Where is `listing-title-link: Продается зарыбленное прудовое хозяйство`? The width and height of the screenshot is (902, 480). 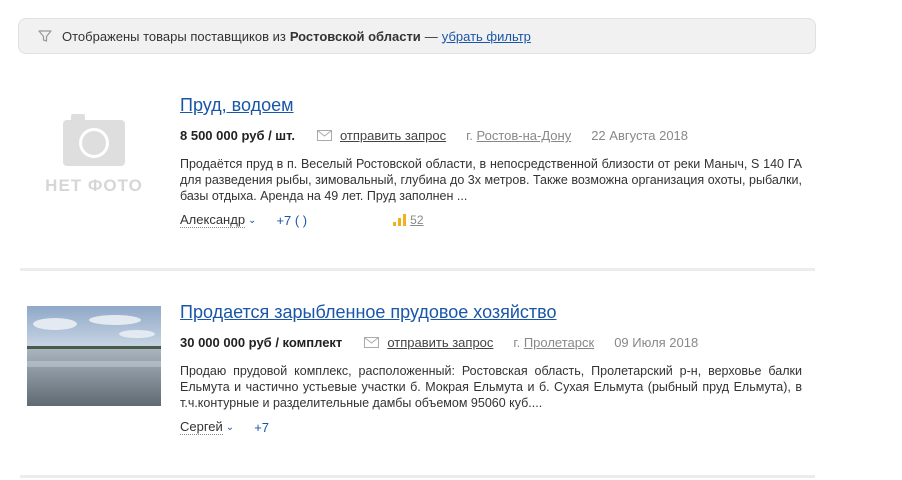 listing-title-link: Продается зарыбленное прудовое хозяйство is located at coordinates (368, 312).